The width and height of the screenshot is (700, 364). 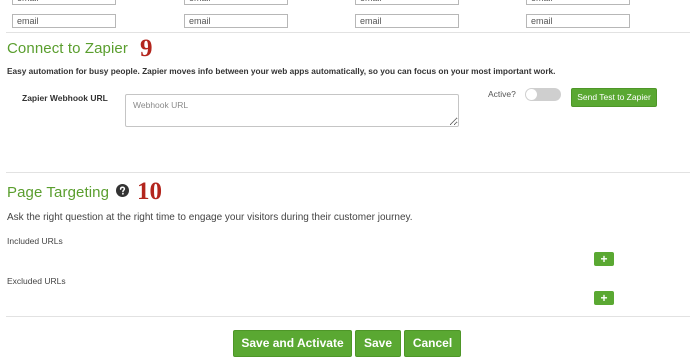 I want to click on toggle-knob, so click(x=531, y=94).